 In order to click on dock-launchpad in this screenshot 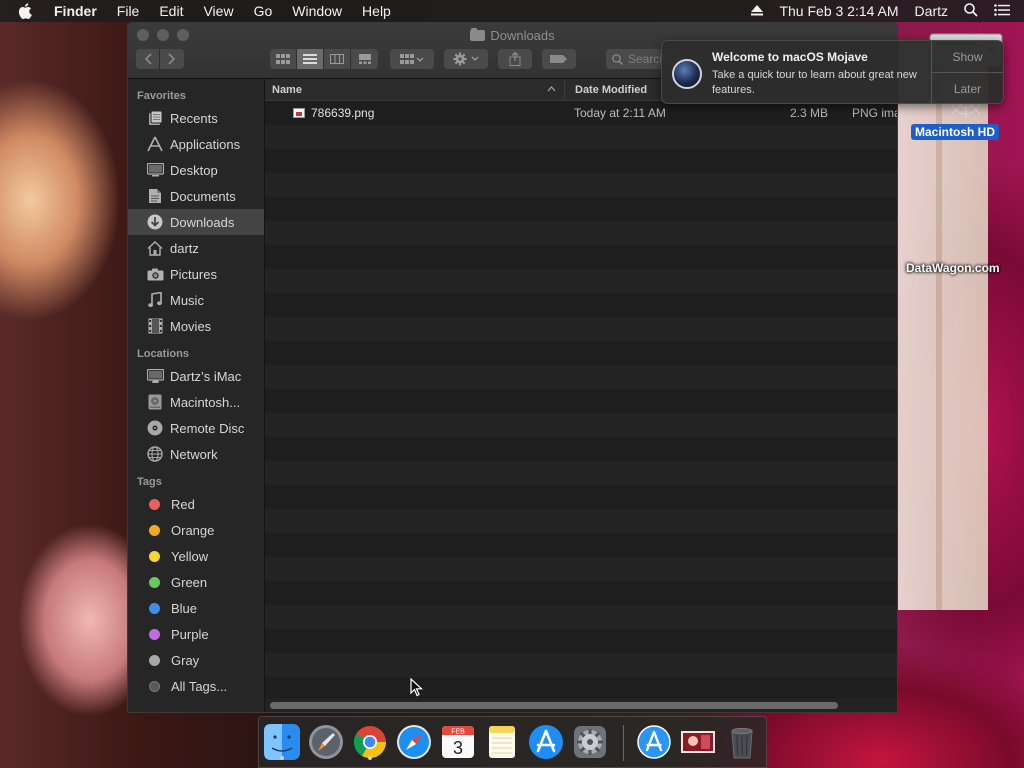, I will do `click(326, 742)`.